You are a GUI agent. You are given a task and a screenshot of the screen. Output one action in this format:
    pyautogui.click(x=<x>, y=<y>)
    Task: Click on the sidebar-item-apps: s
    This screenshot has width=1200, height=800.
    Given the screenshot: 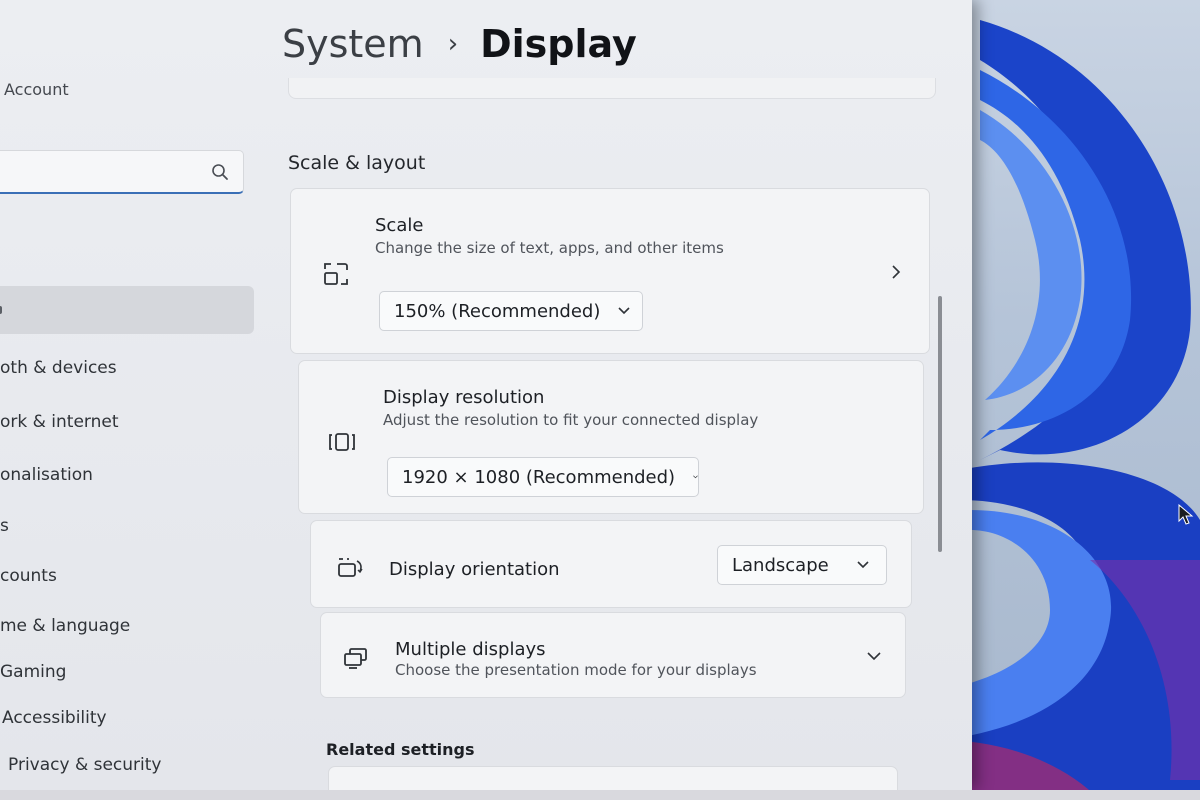 What is the action you would take?
    pyautogui.click(x=4, y=526)
    